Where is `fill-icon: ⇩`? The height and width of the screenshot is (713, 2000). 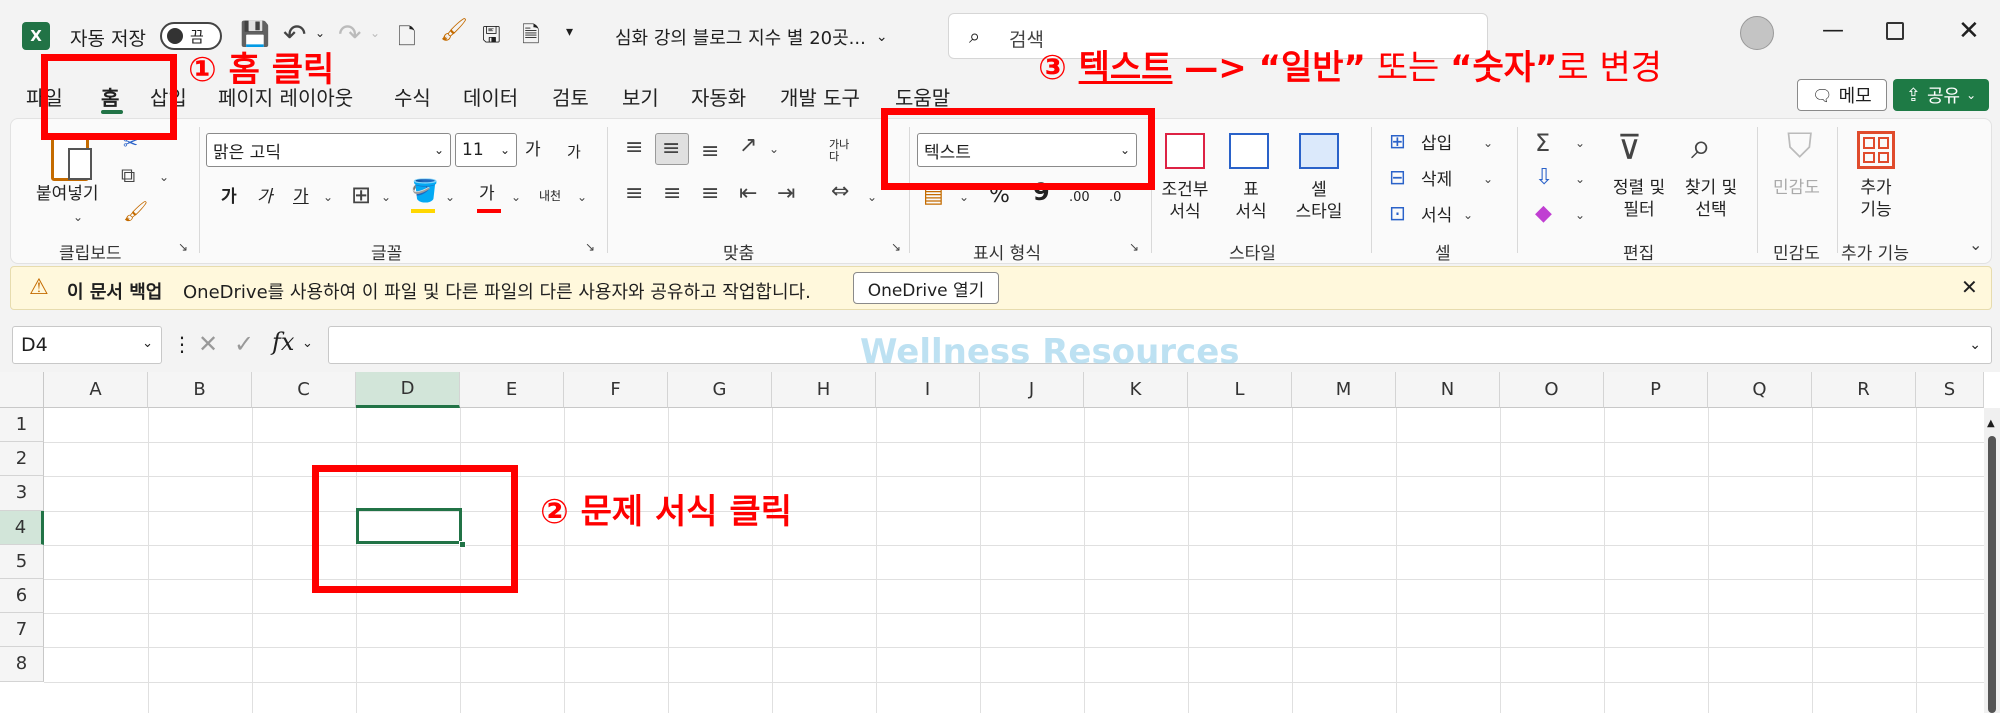
fill-icon: ⇩ is located at coordinates (1544, 178).